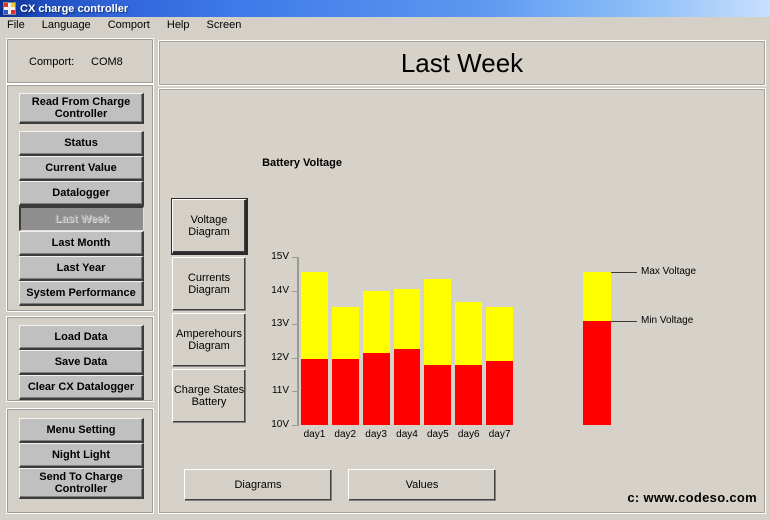 The height and width of the screenshot is (520, 770). I want to click on sidebar-item-datalogger: Datalogger, so click(81, 193).